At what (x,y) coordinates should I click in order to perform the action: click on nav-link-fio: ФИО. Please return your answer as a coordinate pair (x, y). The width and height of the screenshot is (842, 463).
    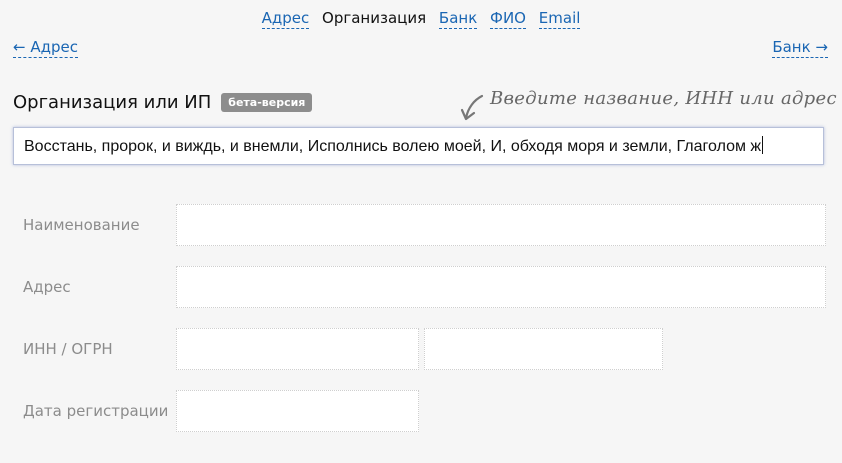
    Looking at the image, I should click on (508, 19).